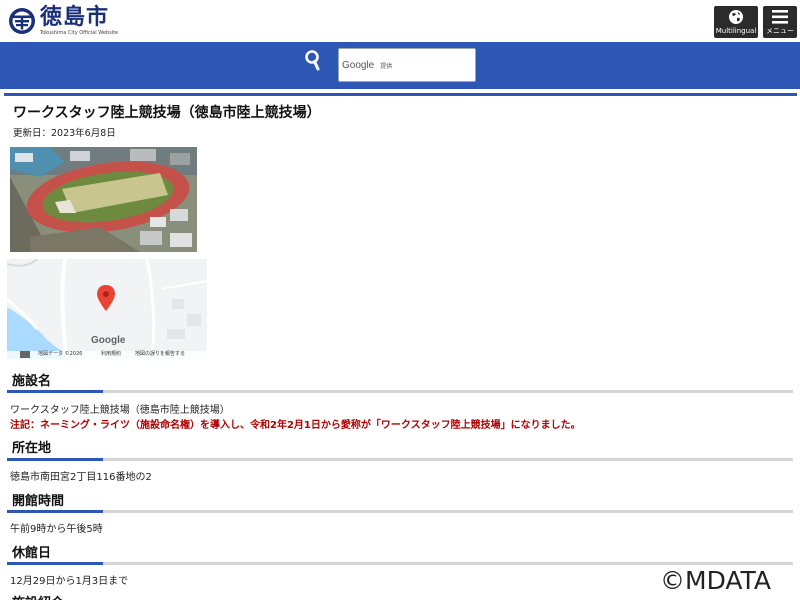 This screenshot has height=600, width=800. Describe the element at coordinates (407, 65) in the screenshot. I see `search-input-box: Google 提供` at that location.